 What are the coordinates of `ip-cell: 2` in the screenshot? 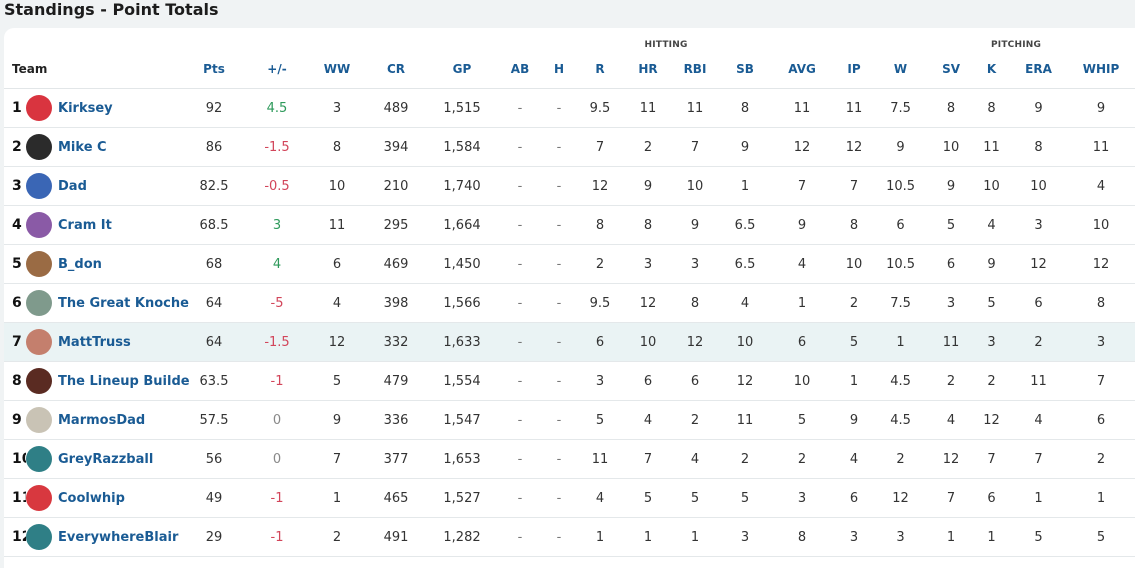 It's located at (854, 303).